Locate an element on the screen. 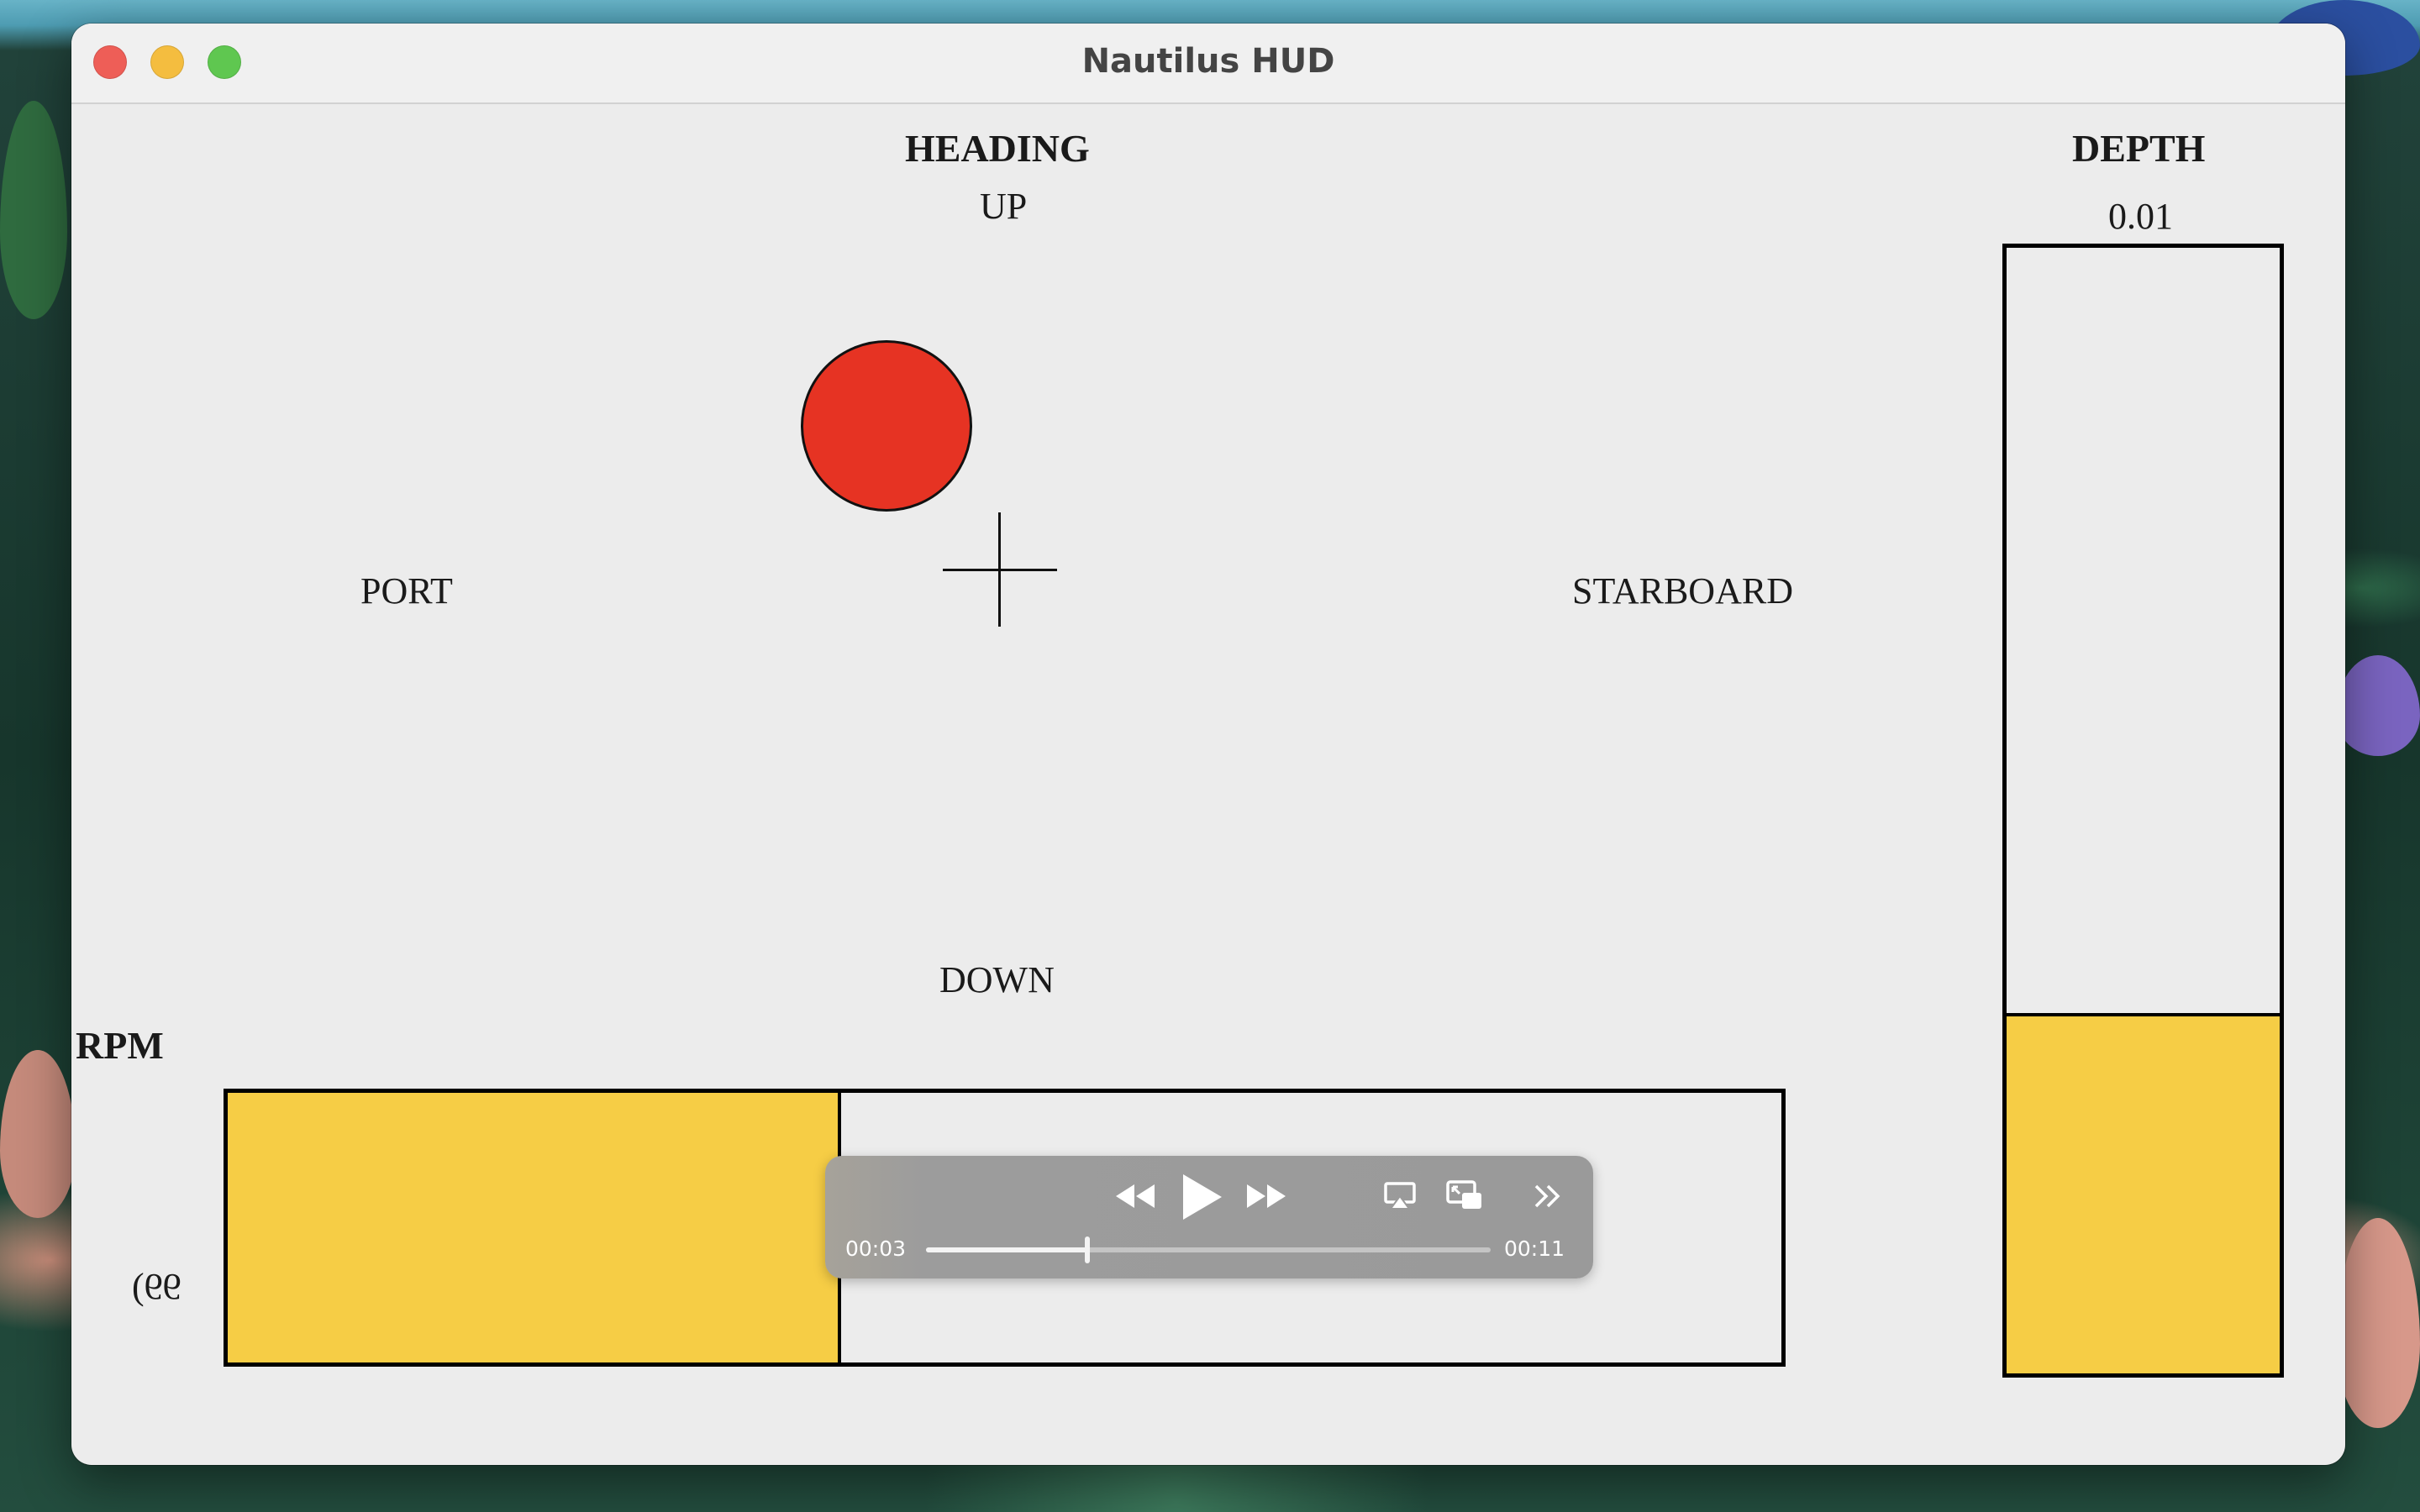 This screenshot has width=2420, height=1512. media-player-controls: 00:03 00:11 is located at coordinates (1209, 1217).